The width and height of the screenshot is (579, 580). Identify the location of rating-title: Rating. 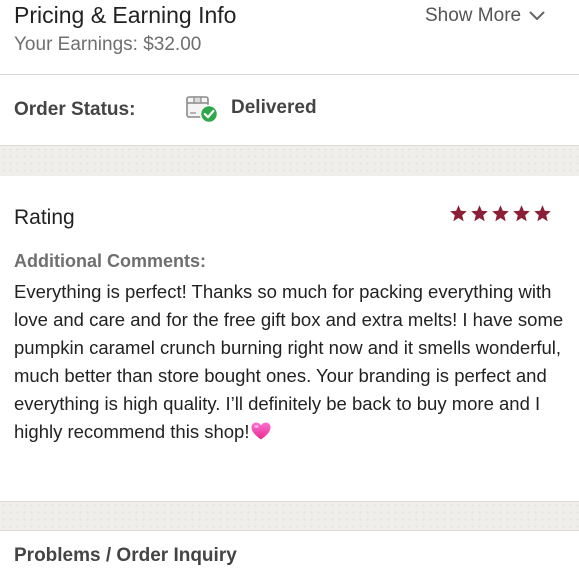
(44, 217).